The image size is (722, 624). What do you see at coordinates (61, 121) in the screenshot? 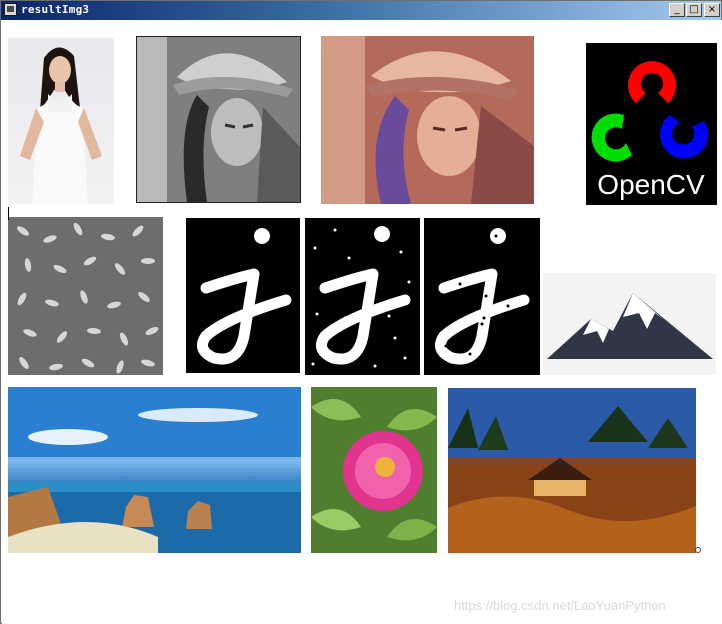
I see `woman-photo` at bounding box center [61, 121].